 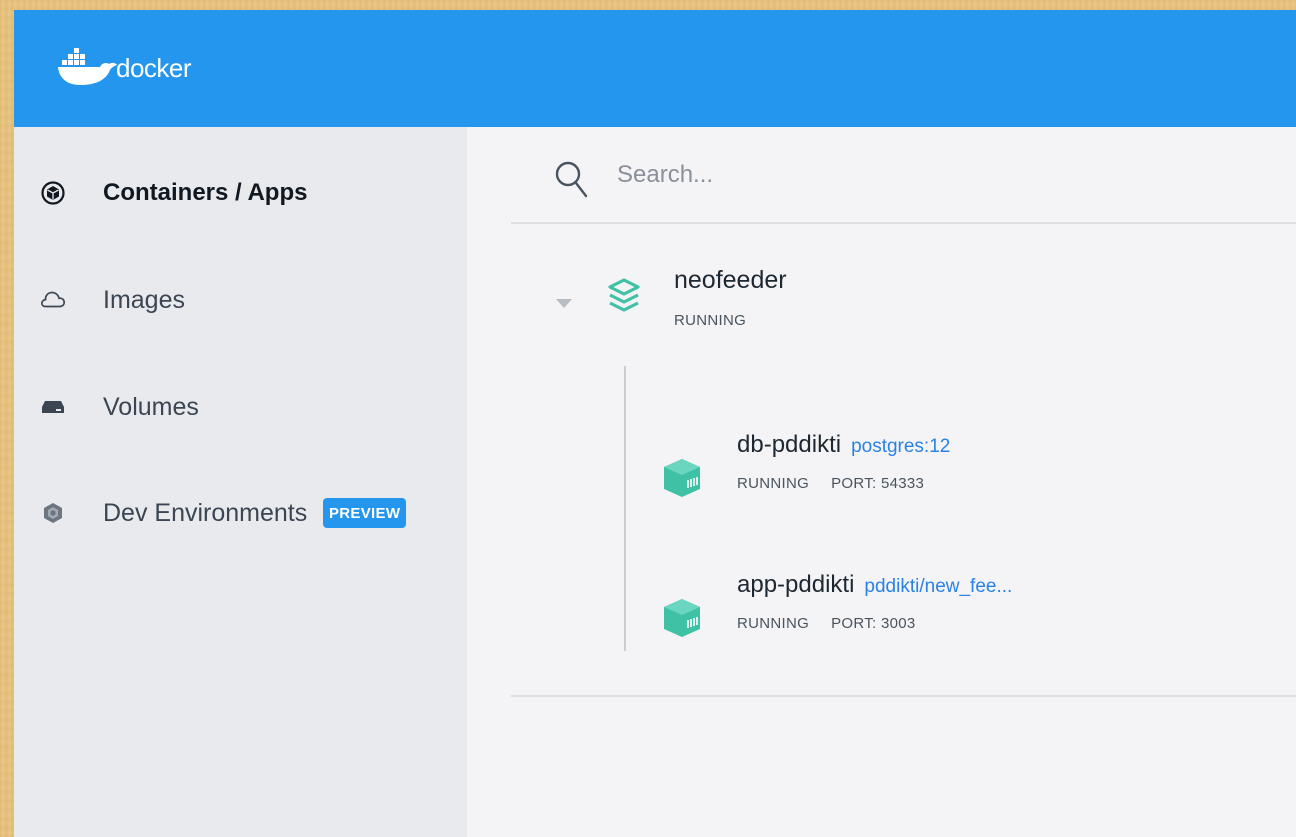 I want to click on app-status: RUNNING, so click(x=710, y=320).